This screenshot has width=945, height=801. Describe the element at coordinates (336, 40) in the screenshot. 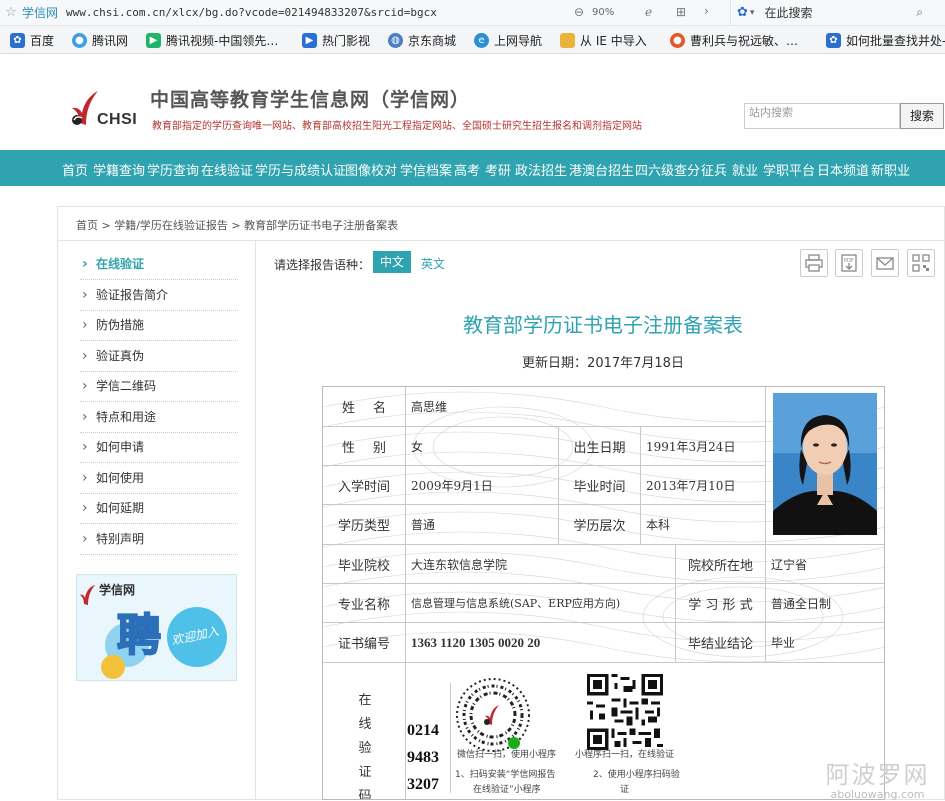

I see `favorite-hot-movies: ▶ 热门影视` at that location.